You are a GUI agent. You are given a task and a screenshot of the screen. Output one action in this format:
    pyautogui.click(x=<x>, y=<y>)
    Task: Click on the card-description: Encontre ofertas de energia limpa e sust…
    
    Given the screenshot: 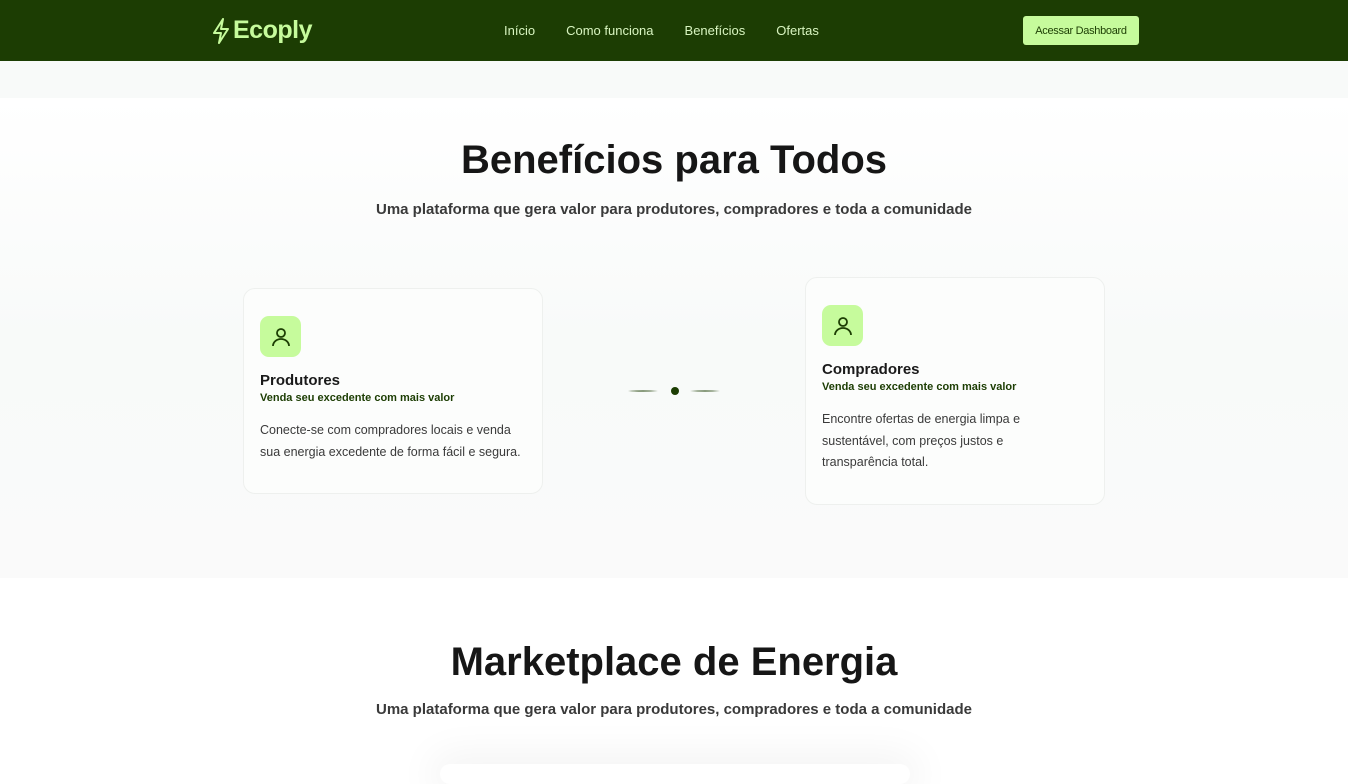 What is the action you would take?
    pyautogui.click(x=921, y=440)
    